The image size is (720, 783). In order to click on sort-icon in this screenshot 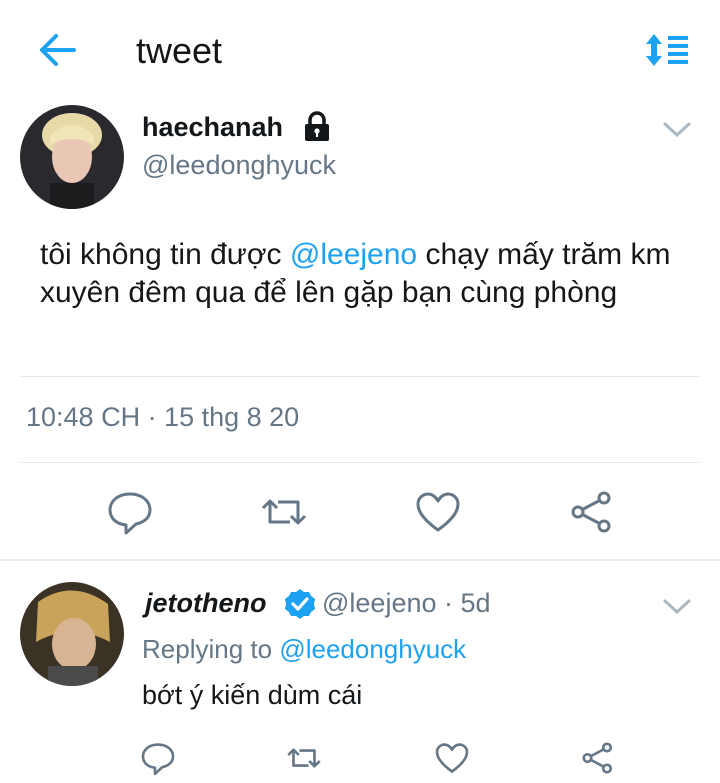, I will do `click(667, 50)`.